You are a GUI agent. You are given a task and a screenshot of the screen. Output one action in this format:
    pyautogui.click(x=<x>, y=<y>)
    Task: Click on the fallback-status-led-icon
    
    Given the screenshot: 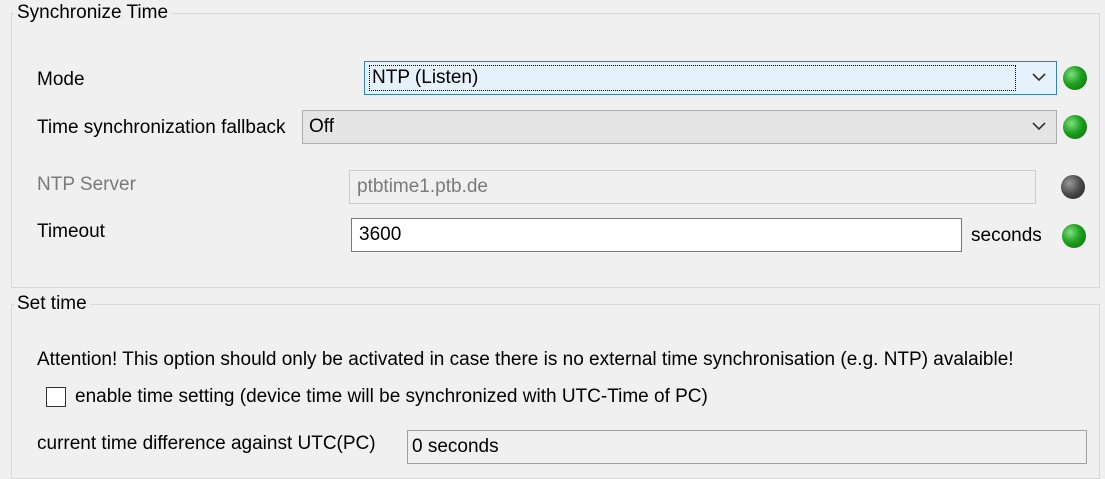 What is the action you would take?
    pyautogui.click(x=1075, y=127)
    